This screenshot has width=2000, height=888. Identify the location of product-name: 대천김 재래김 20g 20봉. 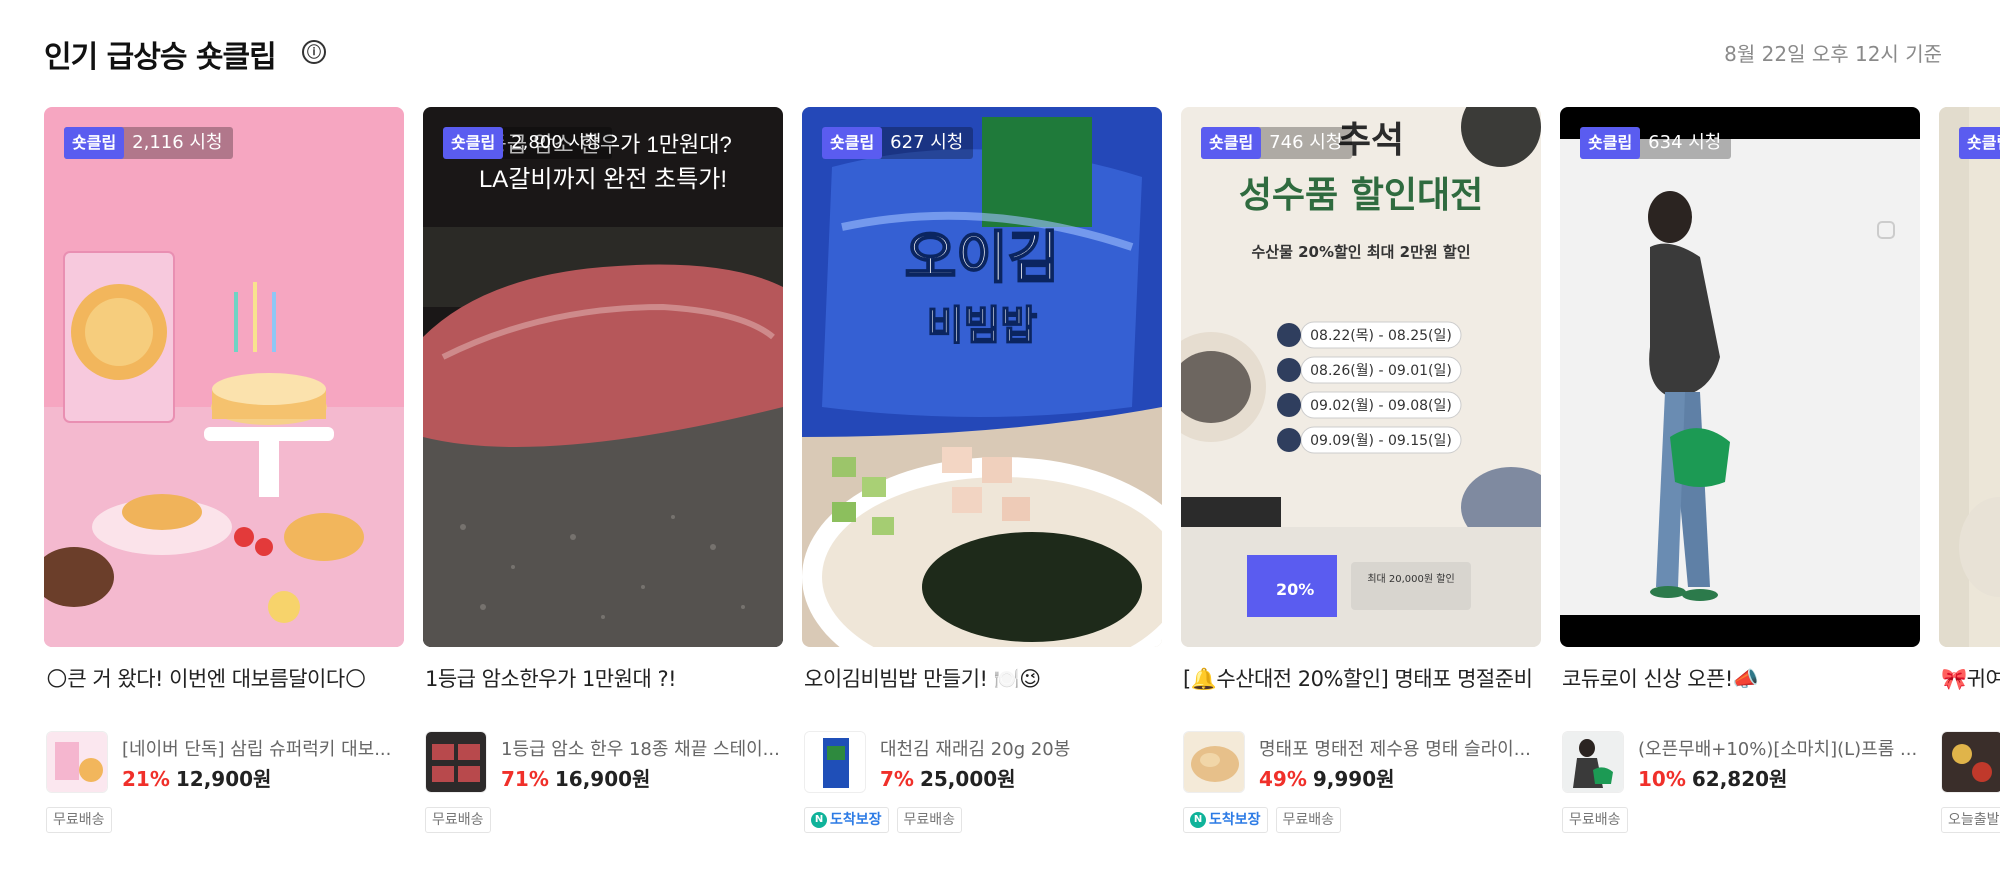
(1020, 748).